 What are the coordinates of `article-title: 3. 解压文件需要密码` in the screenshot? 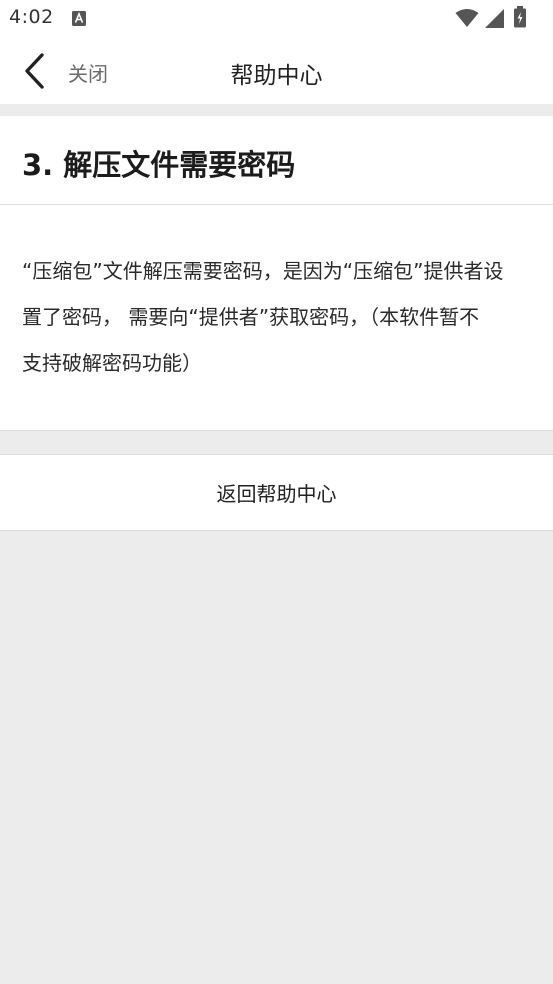 It's located at (159, 165).